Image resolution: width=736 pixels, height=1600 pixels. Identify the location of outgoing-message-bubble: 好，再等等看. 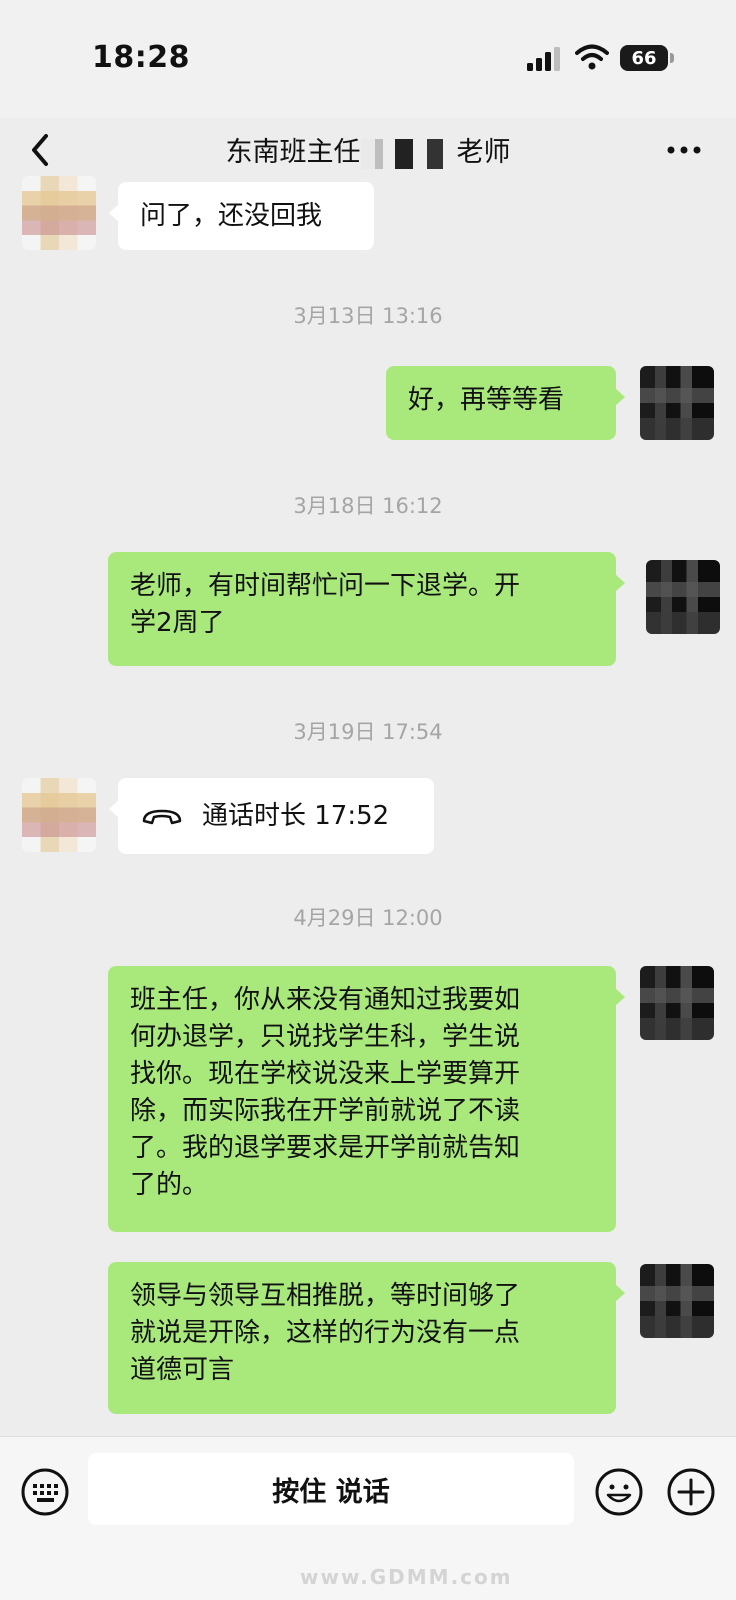
(505, 403).